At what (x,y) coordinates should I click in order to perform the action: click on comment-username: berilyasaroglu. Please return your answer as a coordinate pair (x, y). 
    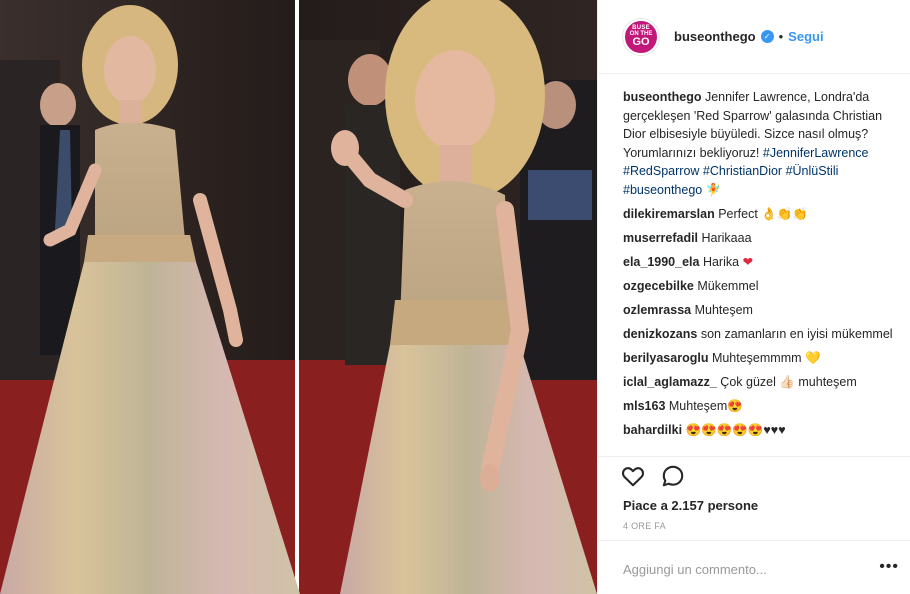
    Looking at the image, I should click on (665, 358).